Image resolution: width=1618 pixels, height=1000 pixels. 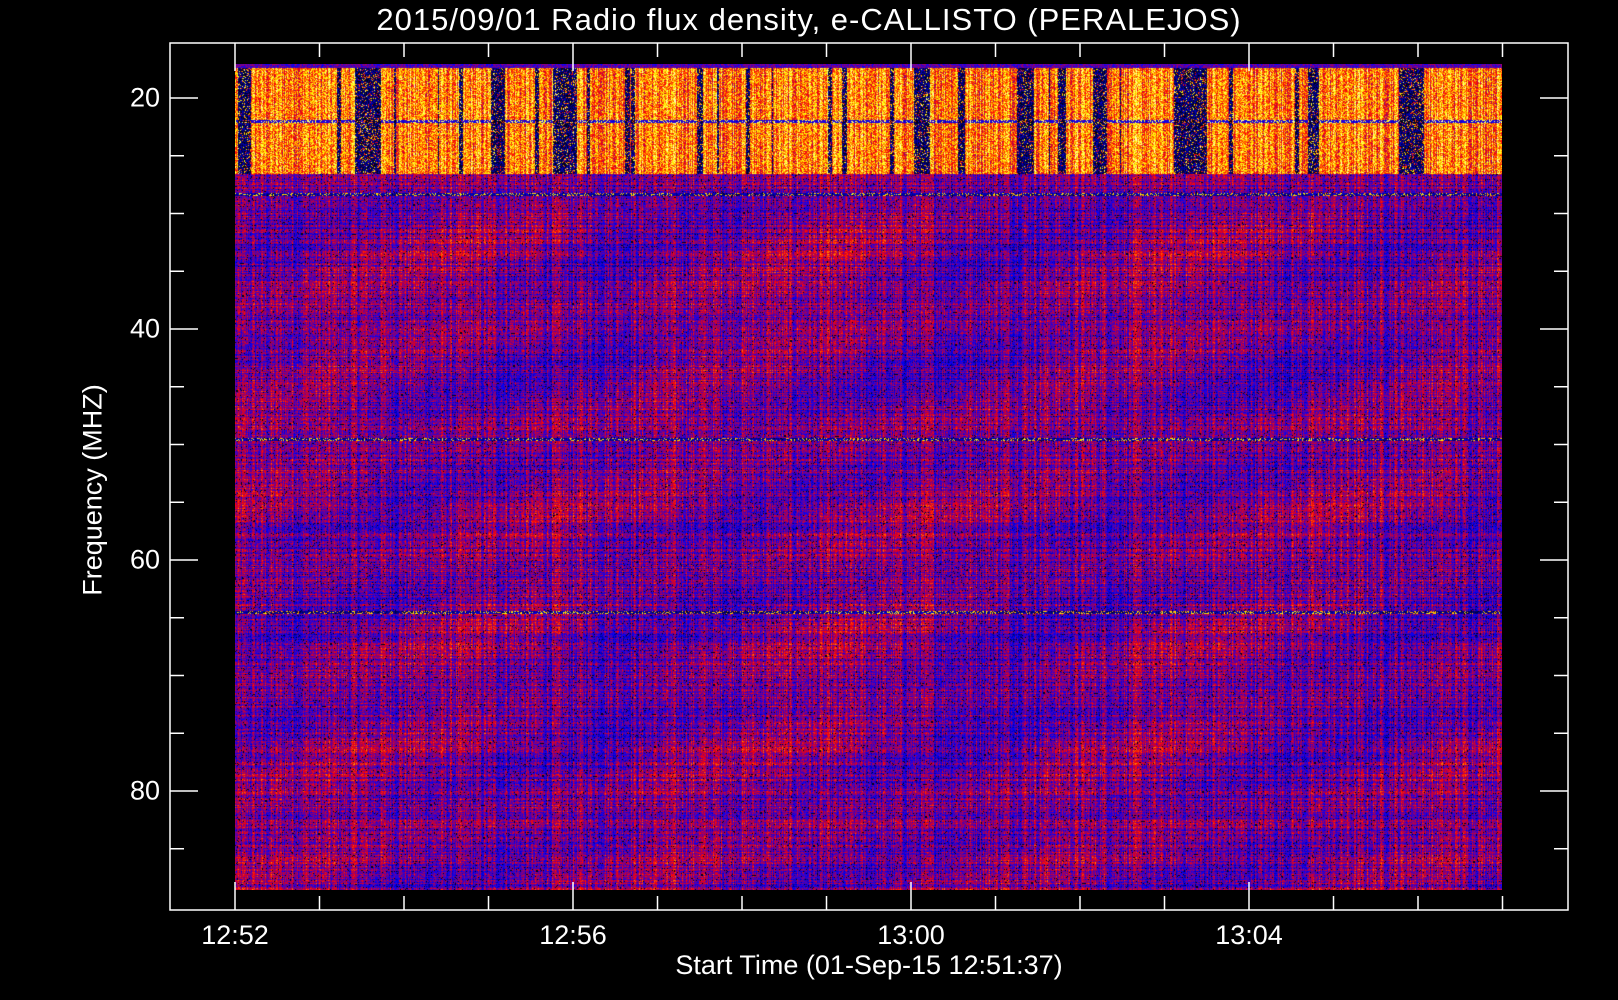 I want to click on y-tick-label: 60, so click(x=144, y=559).